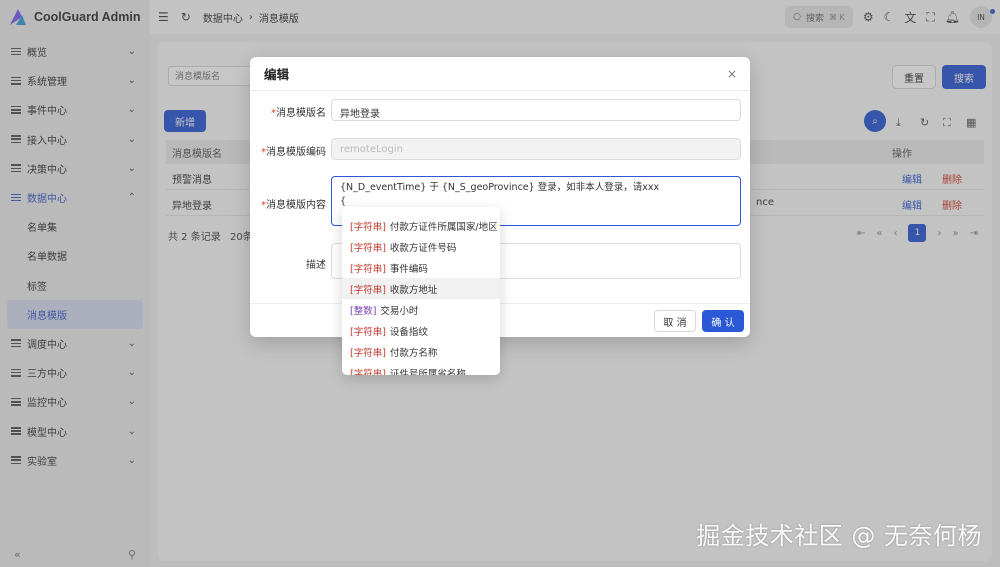 This screenshot has height=567, width=1000. What do you see at coordinates (732, 74) in the screenshot?
I see `close-icon: ×` at bounding box center [732, 74].